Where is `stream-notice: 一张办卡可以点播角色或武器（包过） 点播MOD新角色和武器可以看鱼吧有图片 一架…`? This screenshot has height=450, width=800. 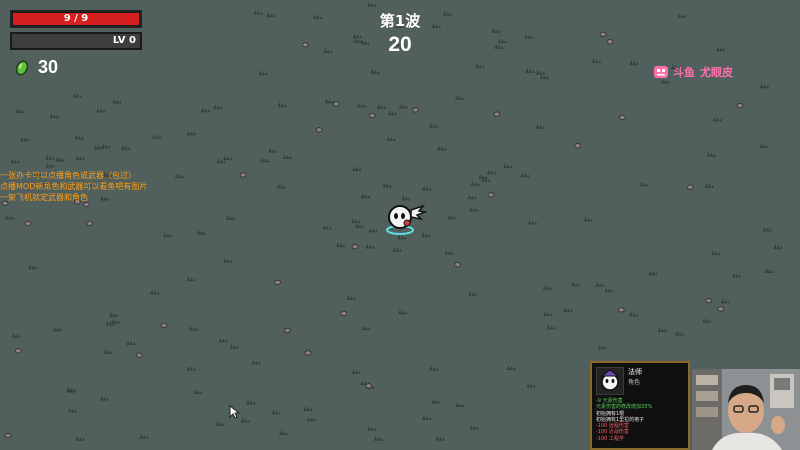
stream-notice: 一张办卡可以点播角色或武器（包过） 点播MOD新角色和武器可以看鱼吧有图片 一架… is located at coordinates (73, 186).